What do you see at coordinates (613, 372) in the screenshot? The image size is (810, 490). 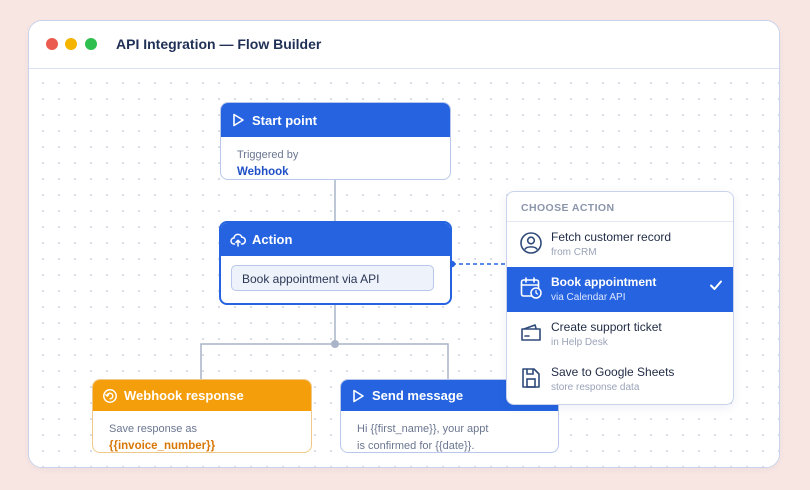 I see `option-label: Save to Google Sheets` at bounding box center [613, 372].